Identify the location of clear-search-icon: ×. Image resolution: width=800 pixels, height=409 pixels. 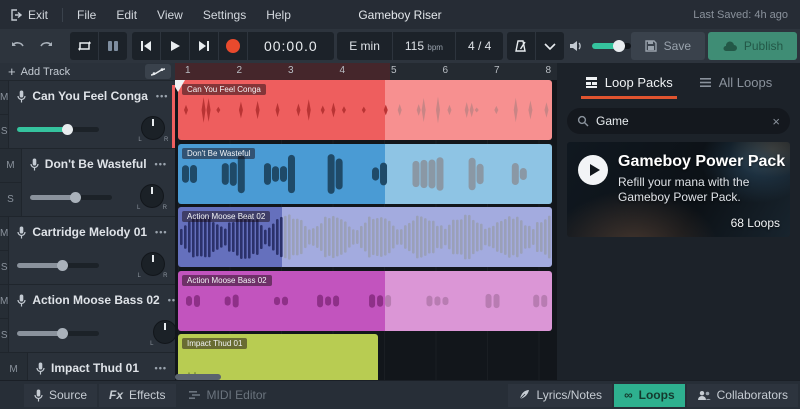
(776, 121).